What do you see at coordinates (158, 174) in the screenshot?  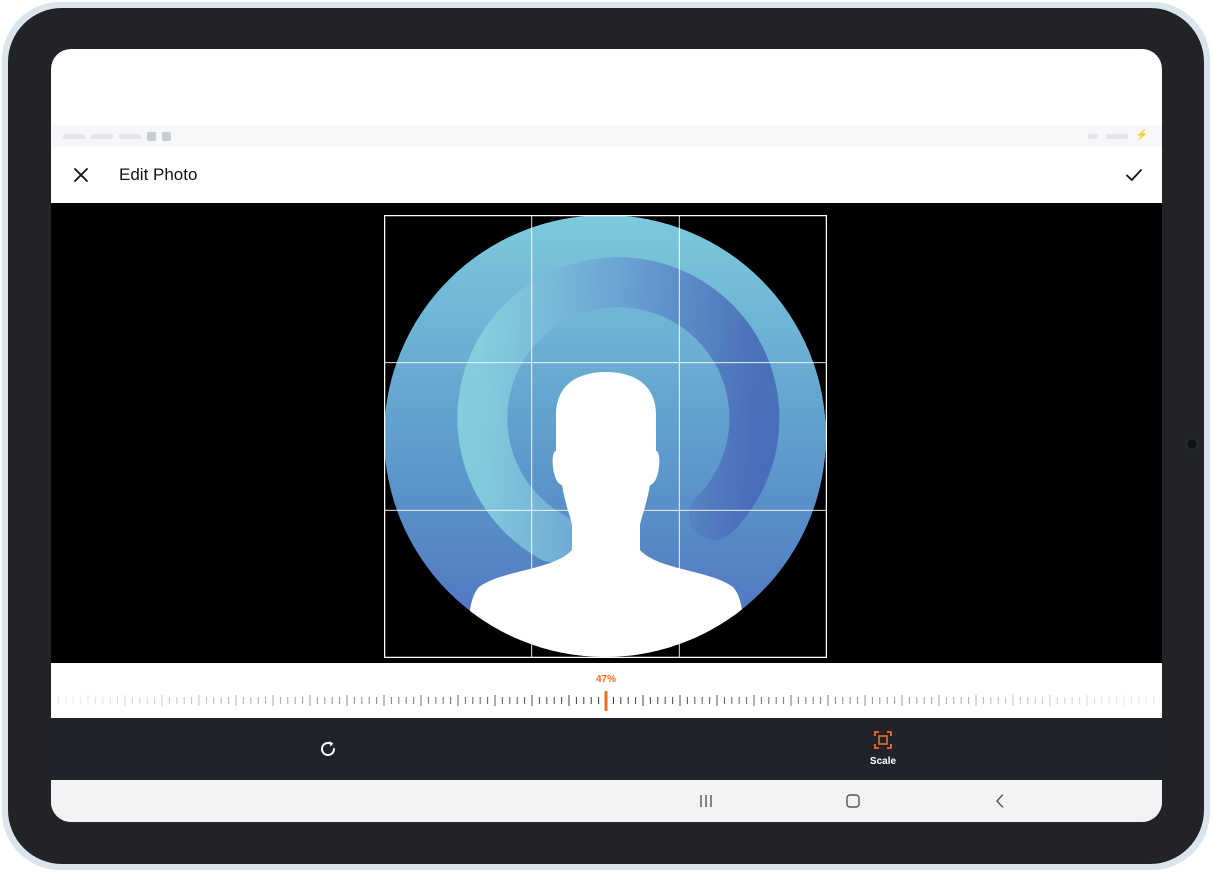 I see `page-title: Edit Photo` at bounding box center [158, 174].